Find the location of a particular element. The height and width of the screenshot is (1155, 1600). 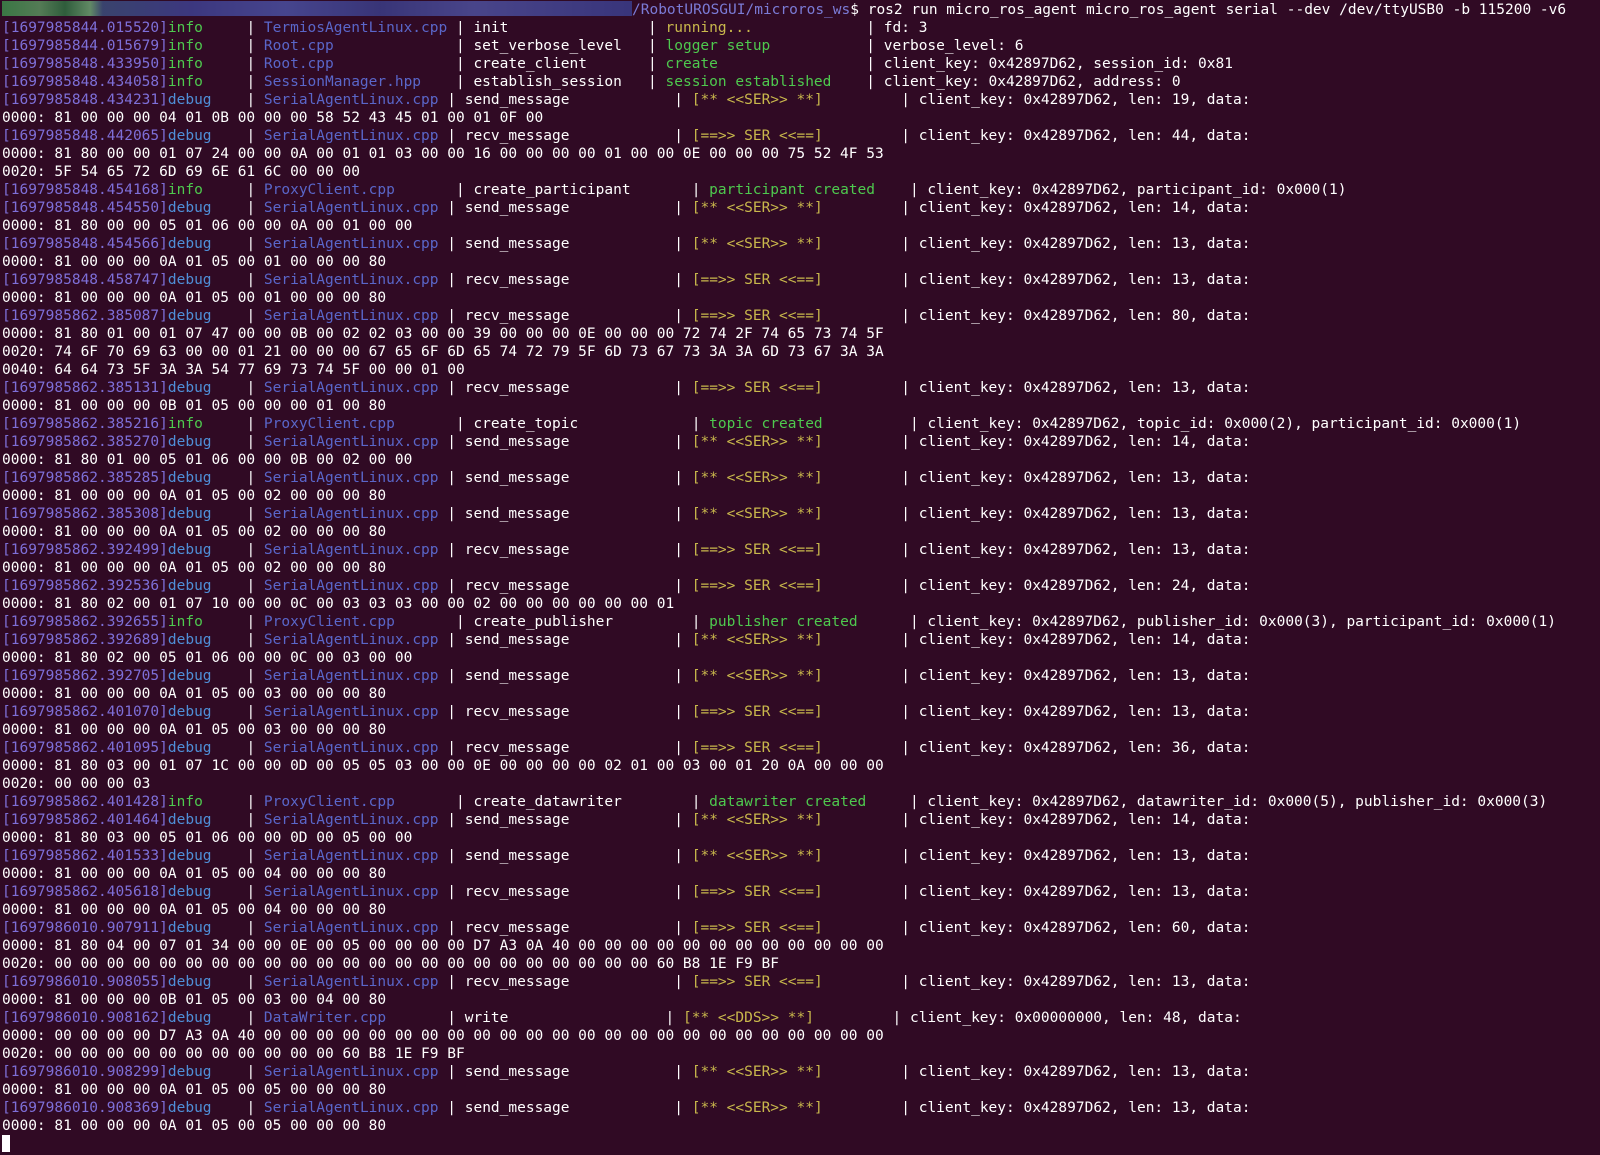

log-timestamp: [1697985862.385270] is located at coordinates (85, 442).